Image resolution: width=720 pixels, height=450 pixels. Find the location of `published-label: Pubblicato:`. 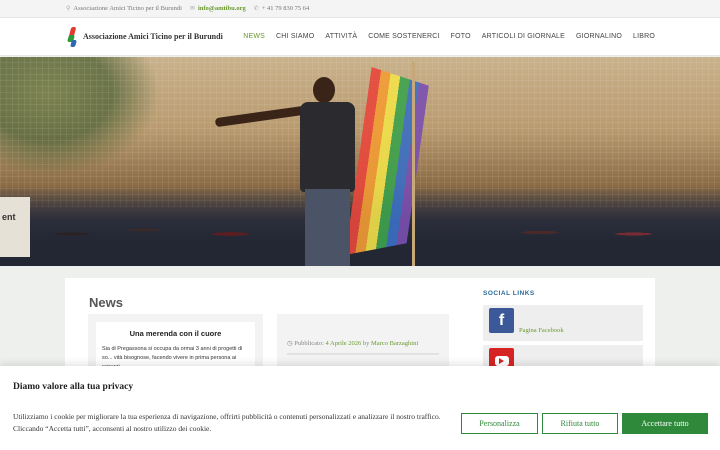

published-label: Pubblicato: is located at coordinates (309, 343).